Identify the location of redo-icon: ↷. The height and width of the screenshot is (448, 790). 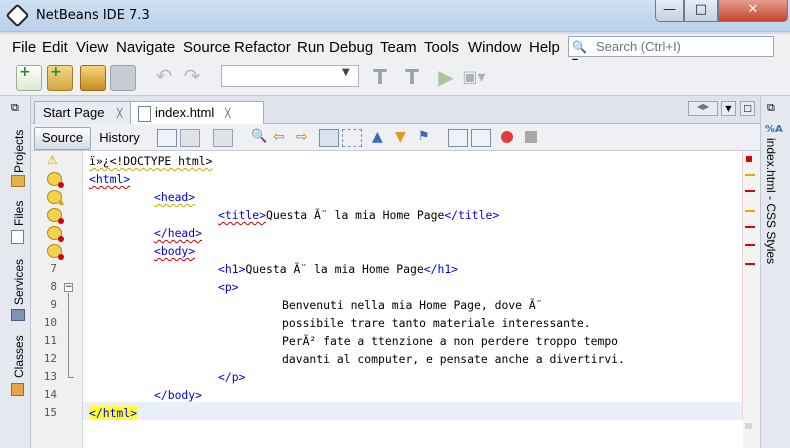
(192, 77).